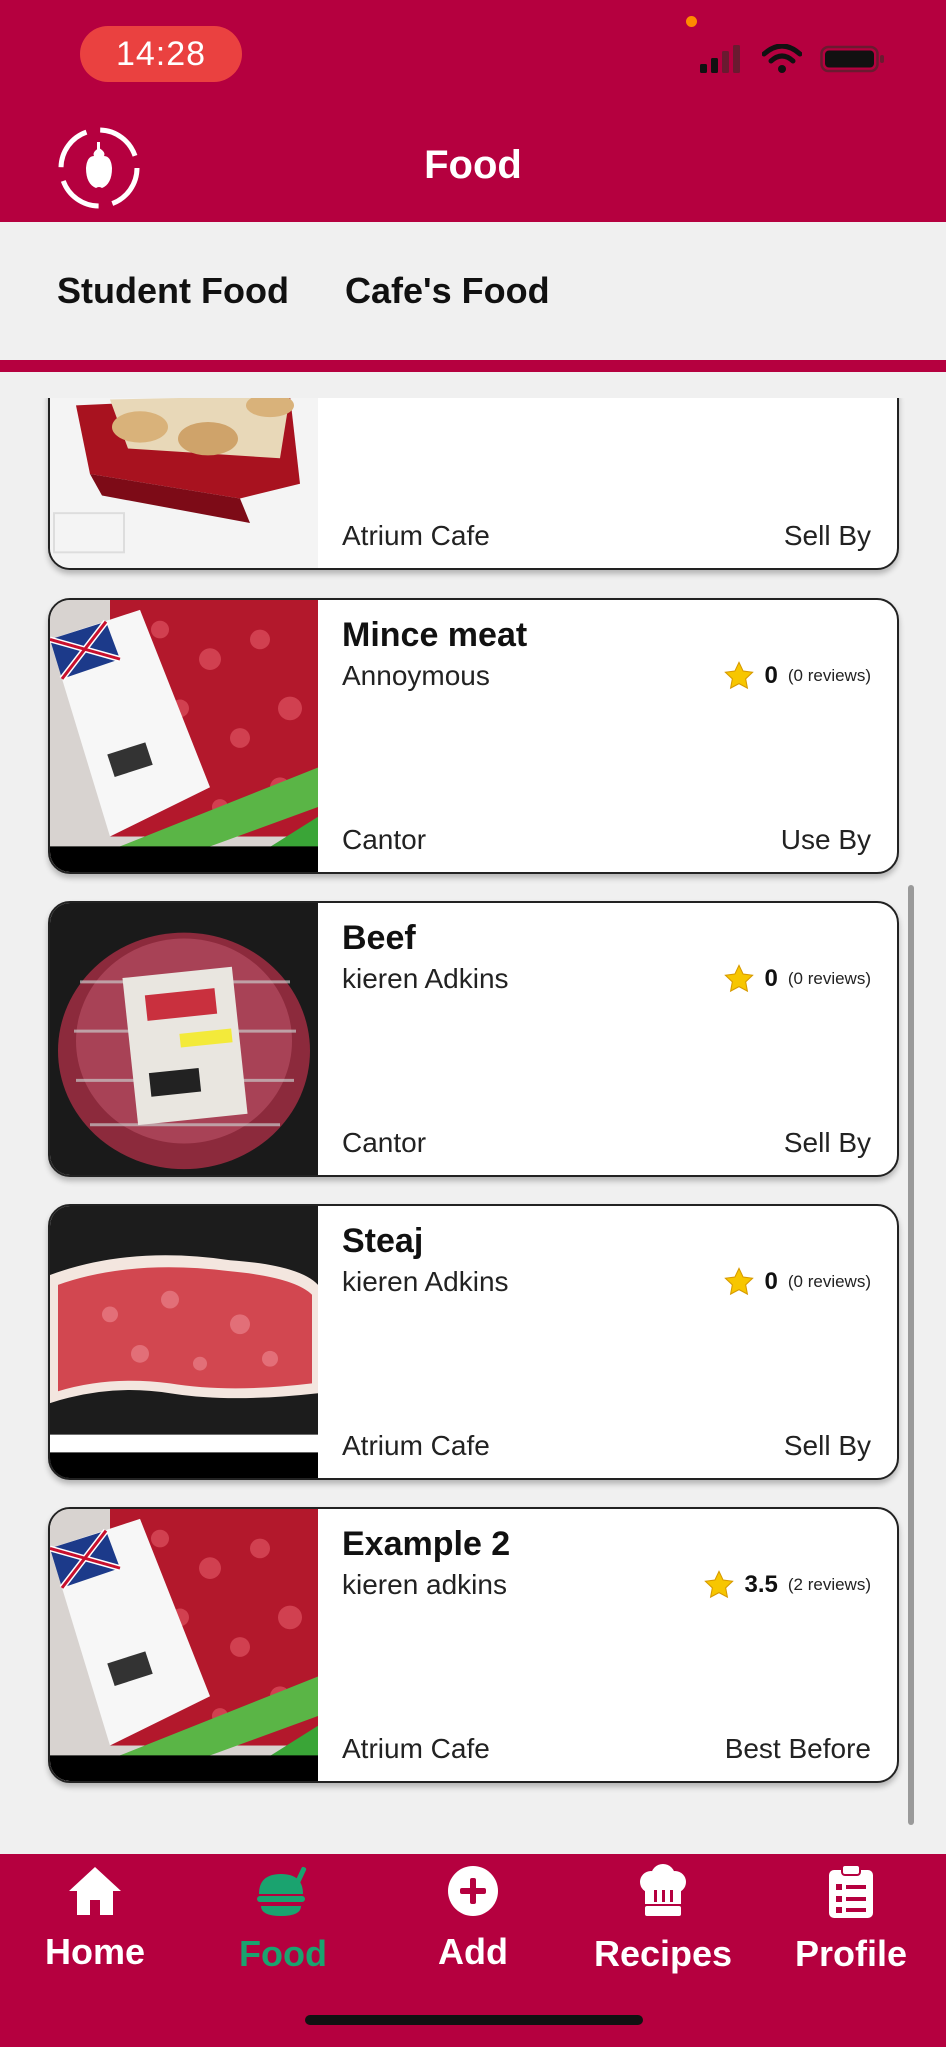 This screenshot has height=2047, width=946. I want to click on nav-label: Home, so click(95, 1951).